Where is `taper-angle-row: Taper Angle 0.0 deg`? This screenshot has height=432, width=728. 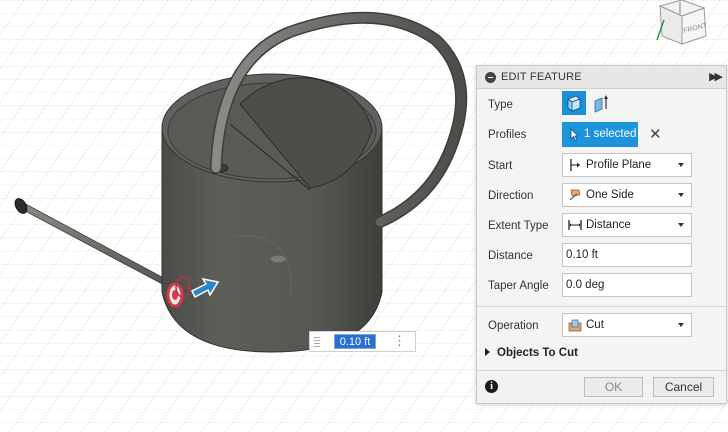 taper-angle-row: Taper Angle 0.0 deg is located at coordinates (601, 286).